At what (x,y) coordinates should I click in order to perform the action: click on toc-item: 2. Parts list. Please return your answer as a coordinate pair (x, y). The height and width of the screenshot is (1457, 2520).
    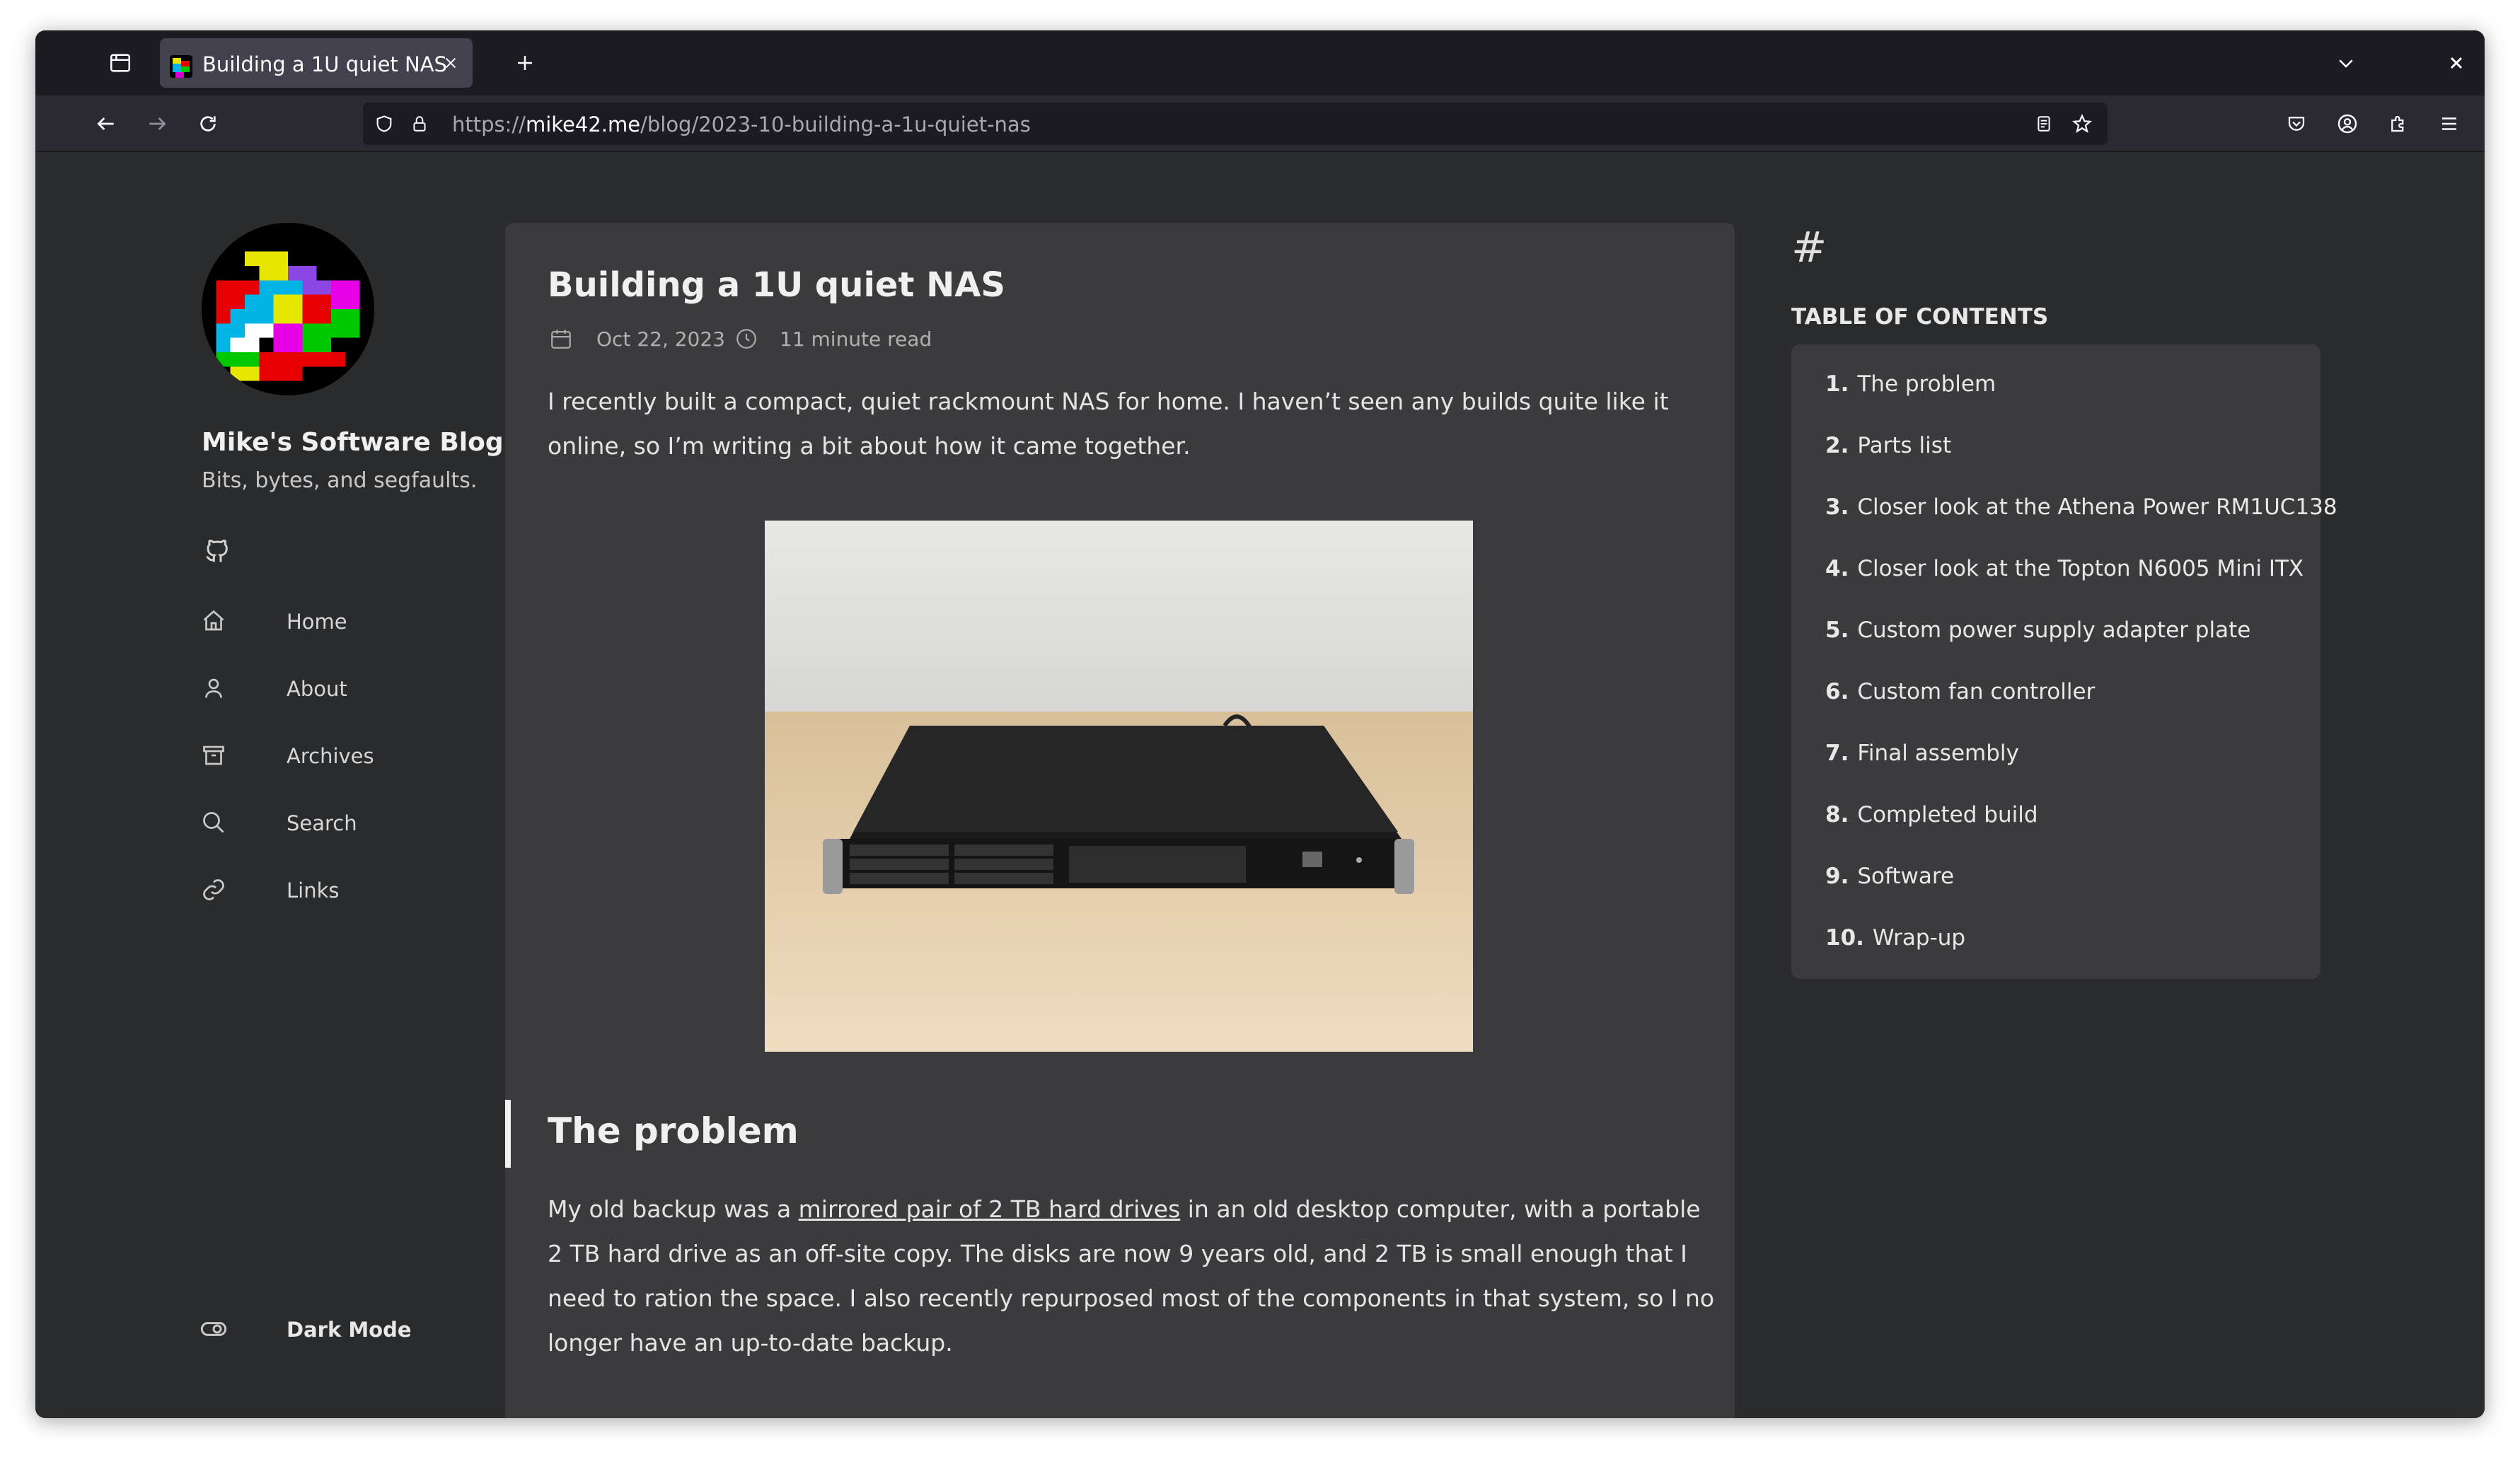
    Looking at the image, I should click on (1888, 445).